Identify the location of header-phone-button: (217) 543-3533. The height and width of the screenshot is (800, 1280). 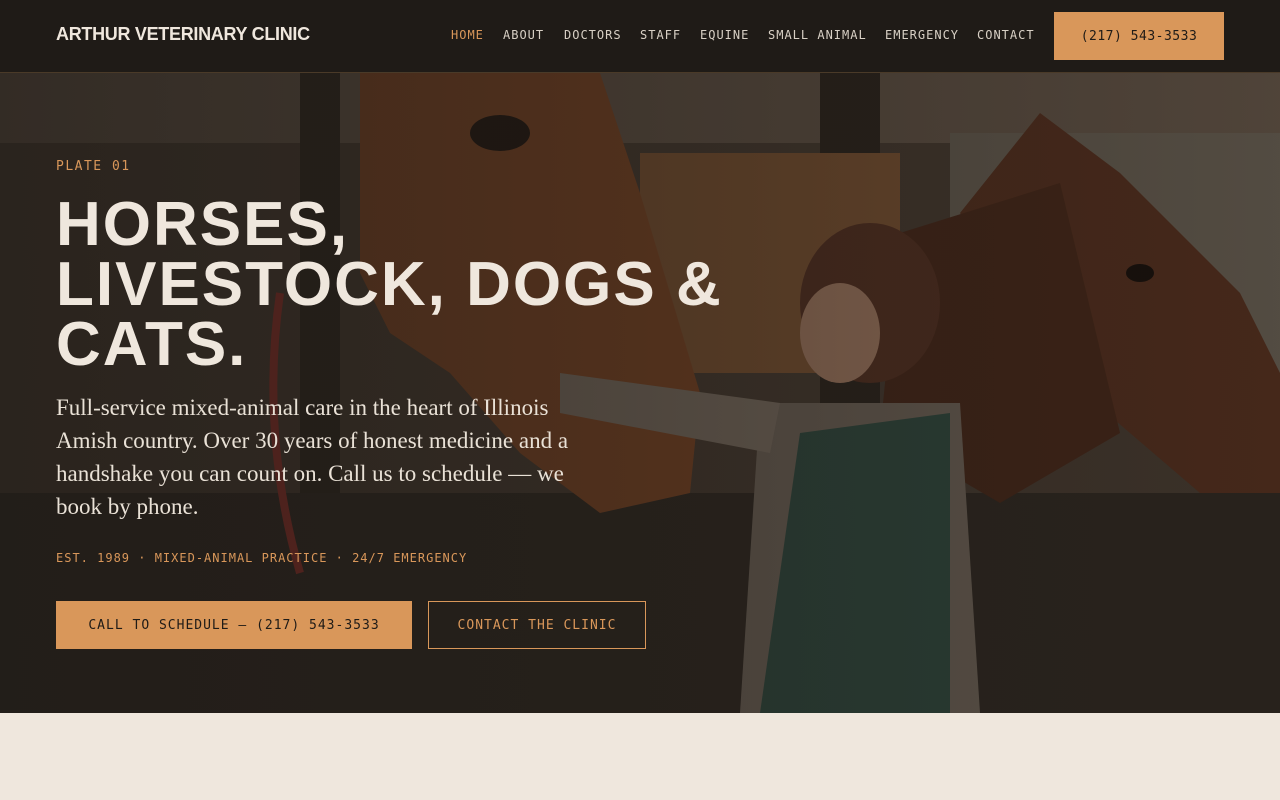
(1139, 36).